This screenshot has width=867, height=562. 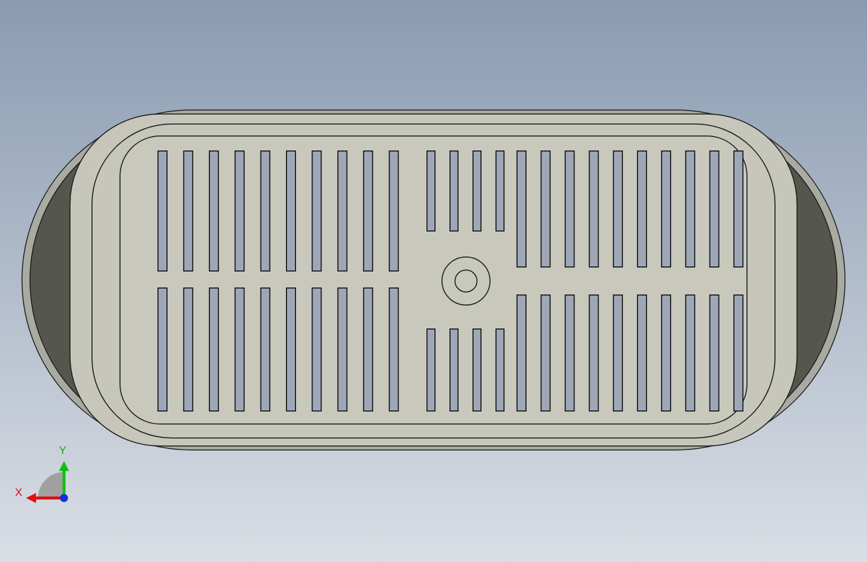 I want to click on axis-label: X, so click(x=18, y=493).